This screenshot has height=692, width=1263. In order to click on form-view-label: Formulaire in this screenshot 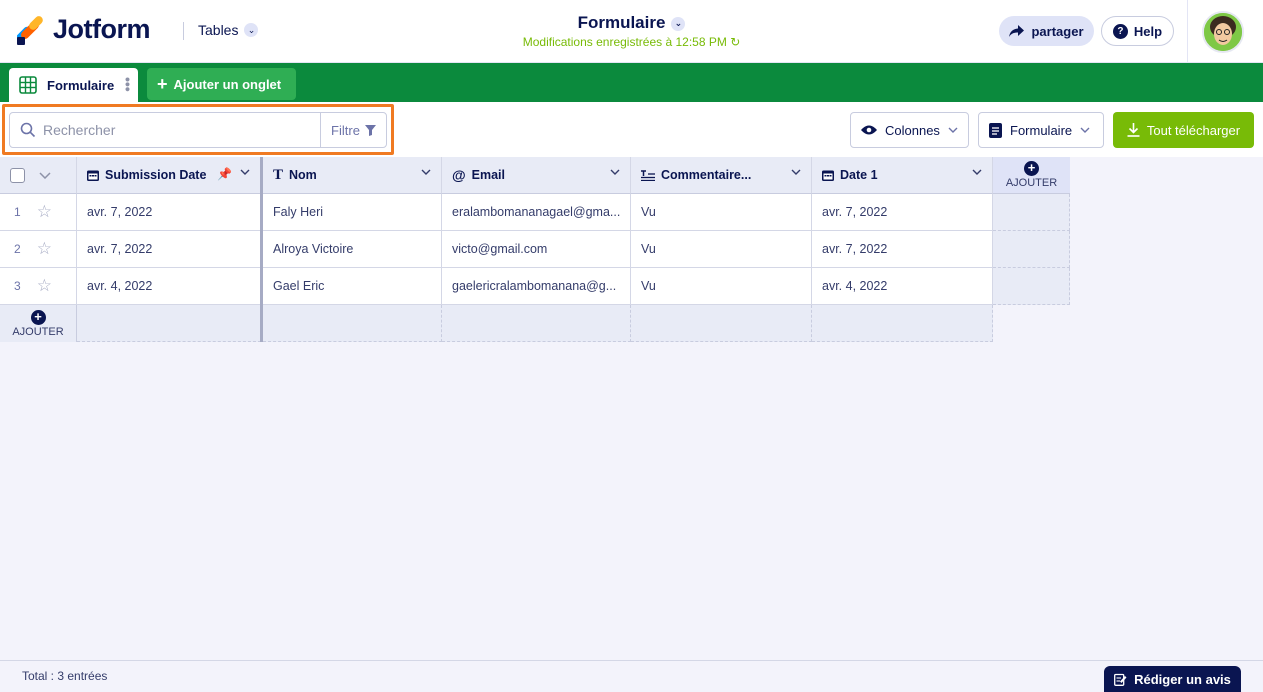, I will do `click(1041, 130)`.